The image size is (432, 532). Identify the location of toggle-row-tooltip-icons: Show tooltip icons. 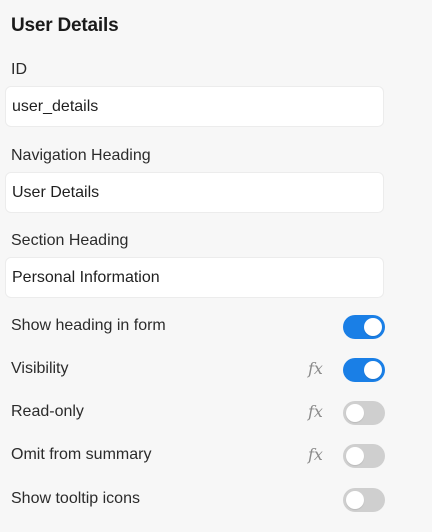
(216, 500).